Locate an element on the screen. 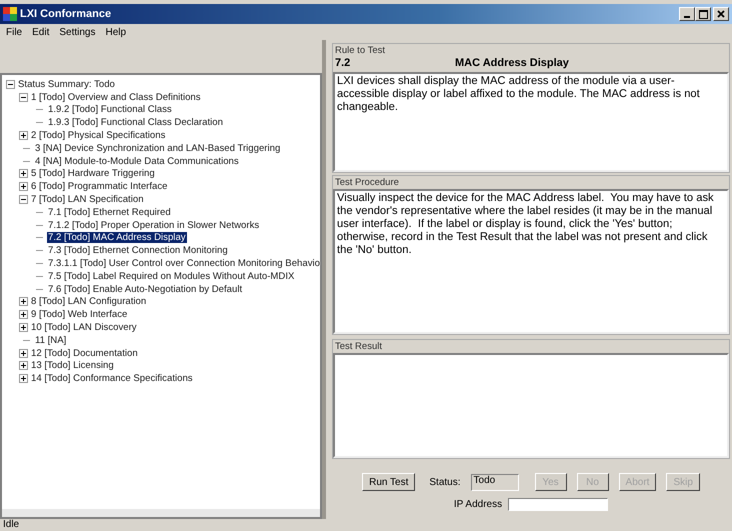  tree-item: 1 [Todo] Overview and Class Definitions is located at coordinates (116, 97).